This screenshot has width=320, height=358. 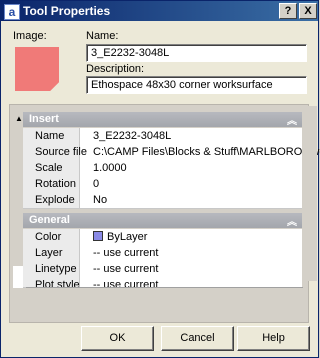 I want to click on property-key: Name, so click(x=50, y=136).